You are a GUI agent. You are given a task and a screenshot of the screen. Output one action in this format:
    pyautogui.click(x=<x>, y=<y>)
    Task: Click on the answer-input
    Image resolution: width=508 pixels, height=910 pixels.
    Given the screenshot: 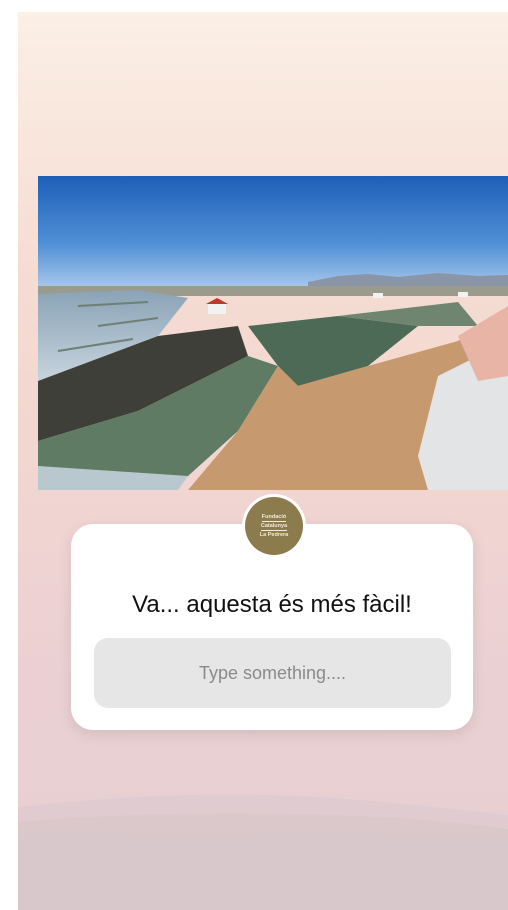 What is the action you would take?
    pyautogui.click(x=272, y=673)
    